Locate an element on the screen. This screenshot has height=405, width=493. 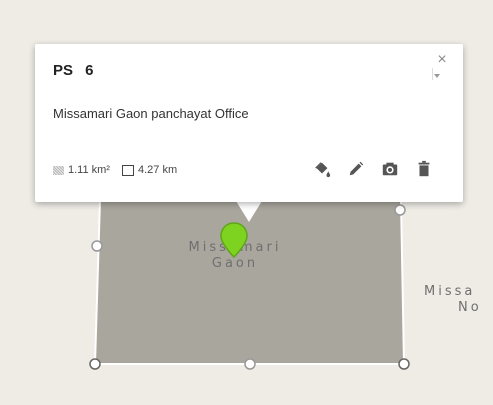
pencil-icon is located at coordinates (356, 169).